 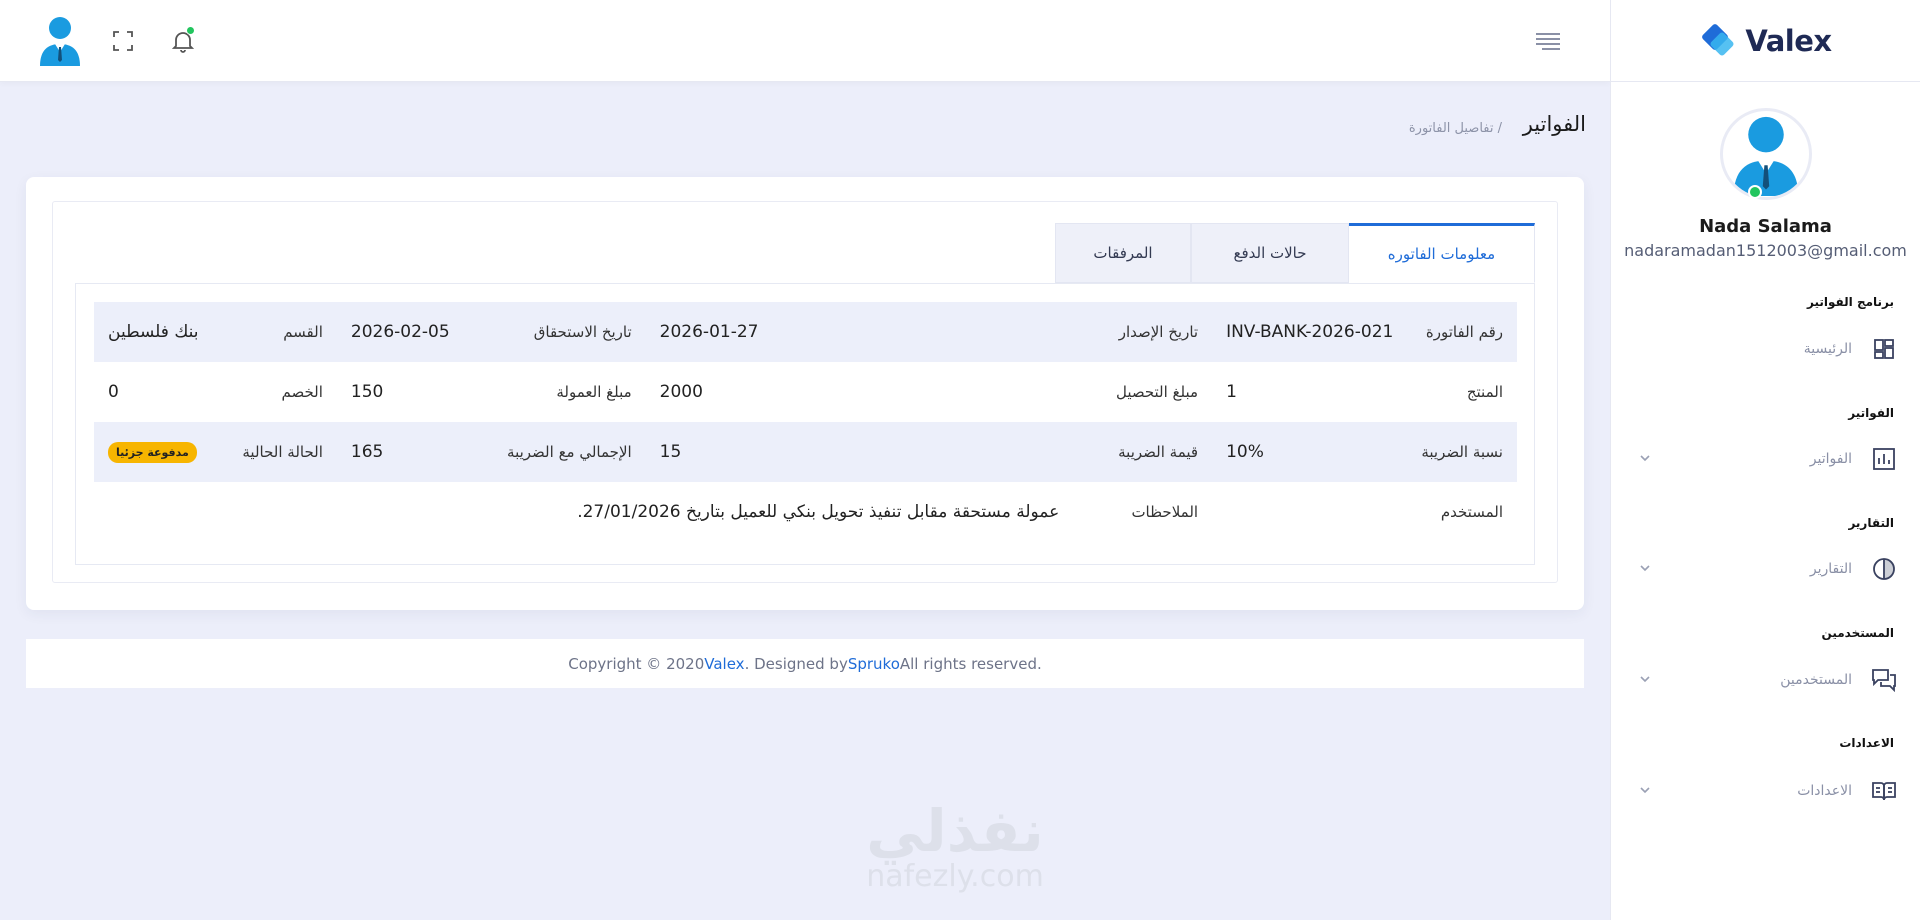 I want to click on brand-logo: Valex, so click(x=1765, y=41).